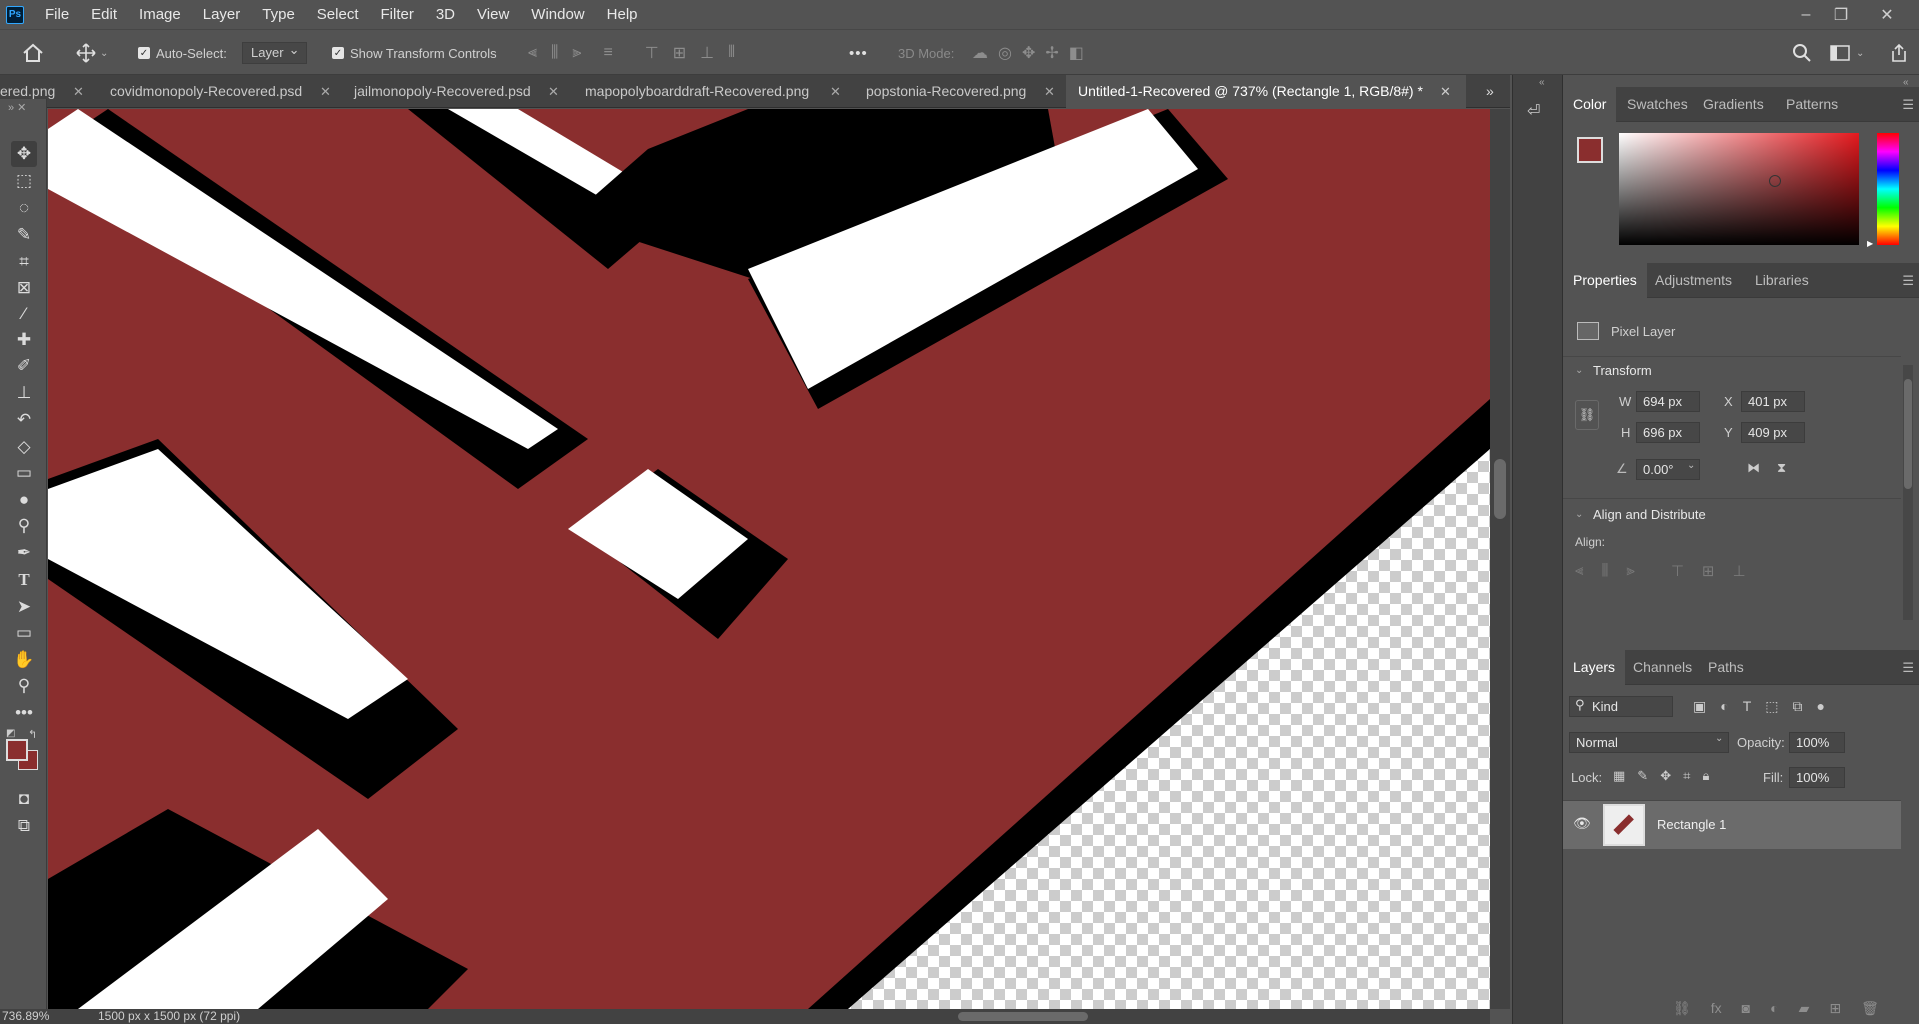 The height and width of the screenshot is (1024, 1919). Describe the element at coordinates (652, 53) in the screenshot. I see `align-top-icon: ⊤` at that location.